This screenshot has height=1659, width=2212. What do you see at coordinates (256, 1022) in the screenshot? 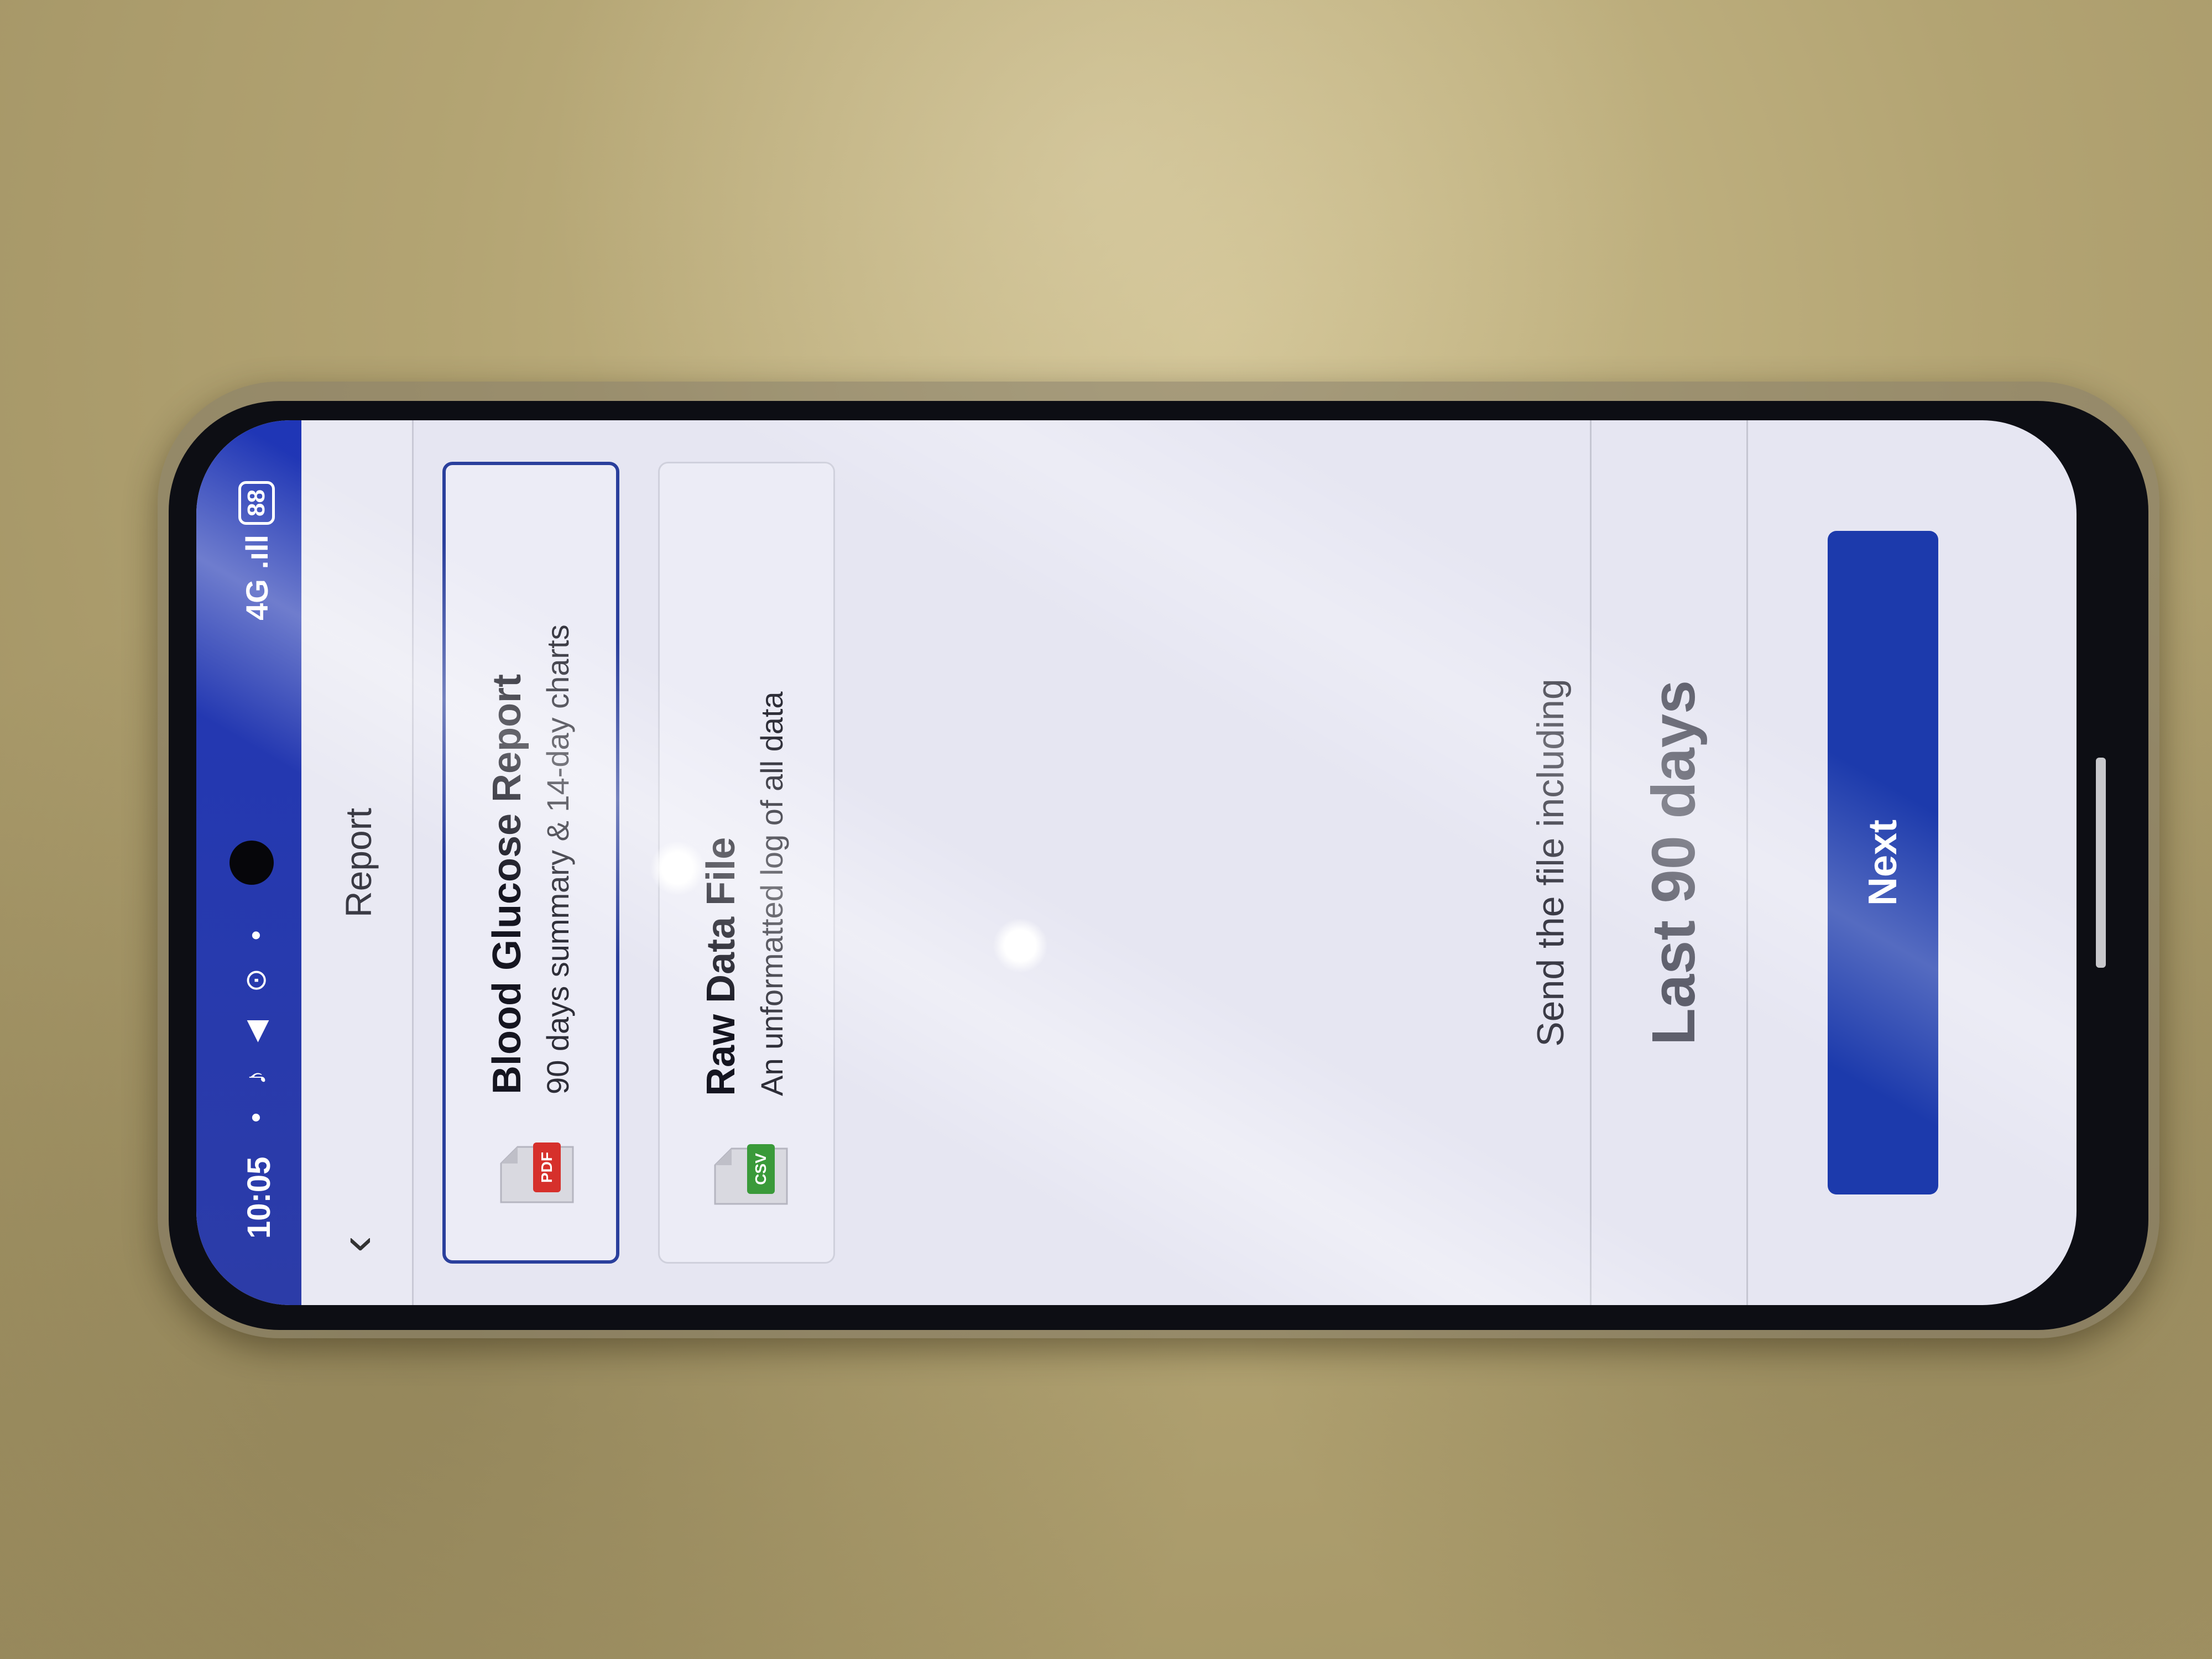
I see `notification-icons: • ♪ ◀ ⊙ •` at bounding box center [256, 1022].